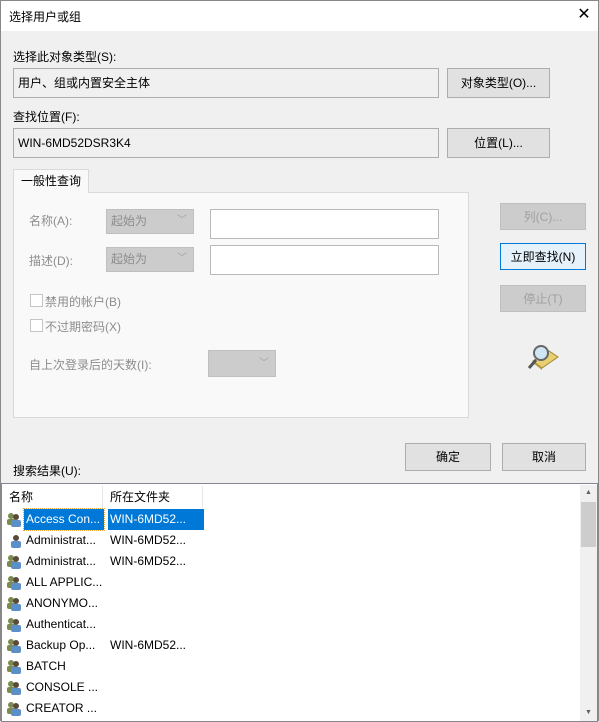 This screenshot has width=599, height=722. I want to click on search-magnifier-icon, so click(543, 357).